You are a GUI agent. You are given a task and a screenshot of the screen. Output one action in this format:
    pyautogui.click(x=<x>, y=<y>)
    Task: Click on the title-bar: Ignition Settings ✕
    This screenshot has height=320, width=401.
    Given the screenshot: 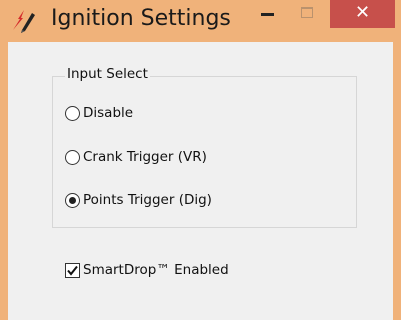 What is the action you would take?
    pyautogui.click(x=200, y=21)
    